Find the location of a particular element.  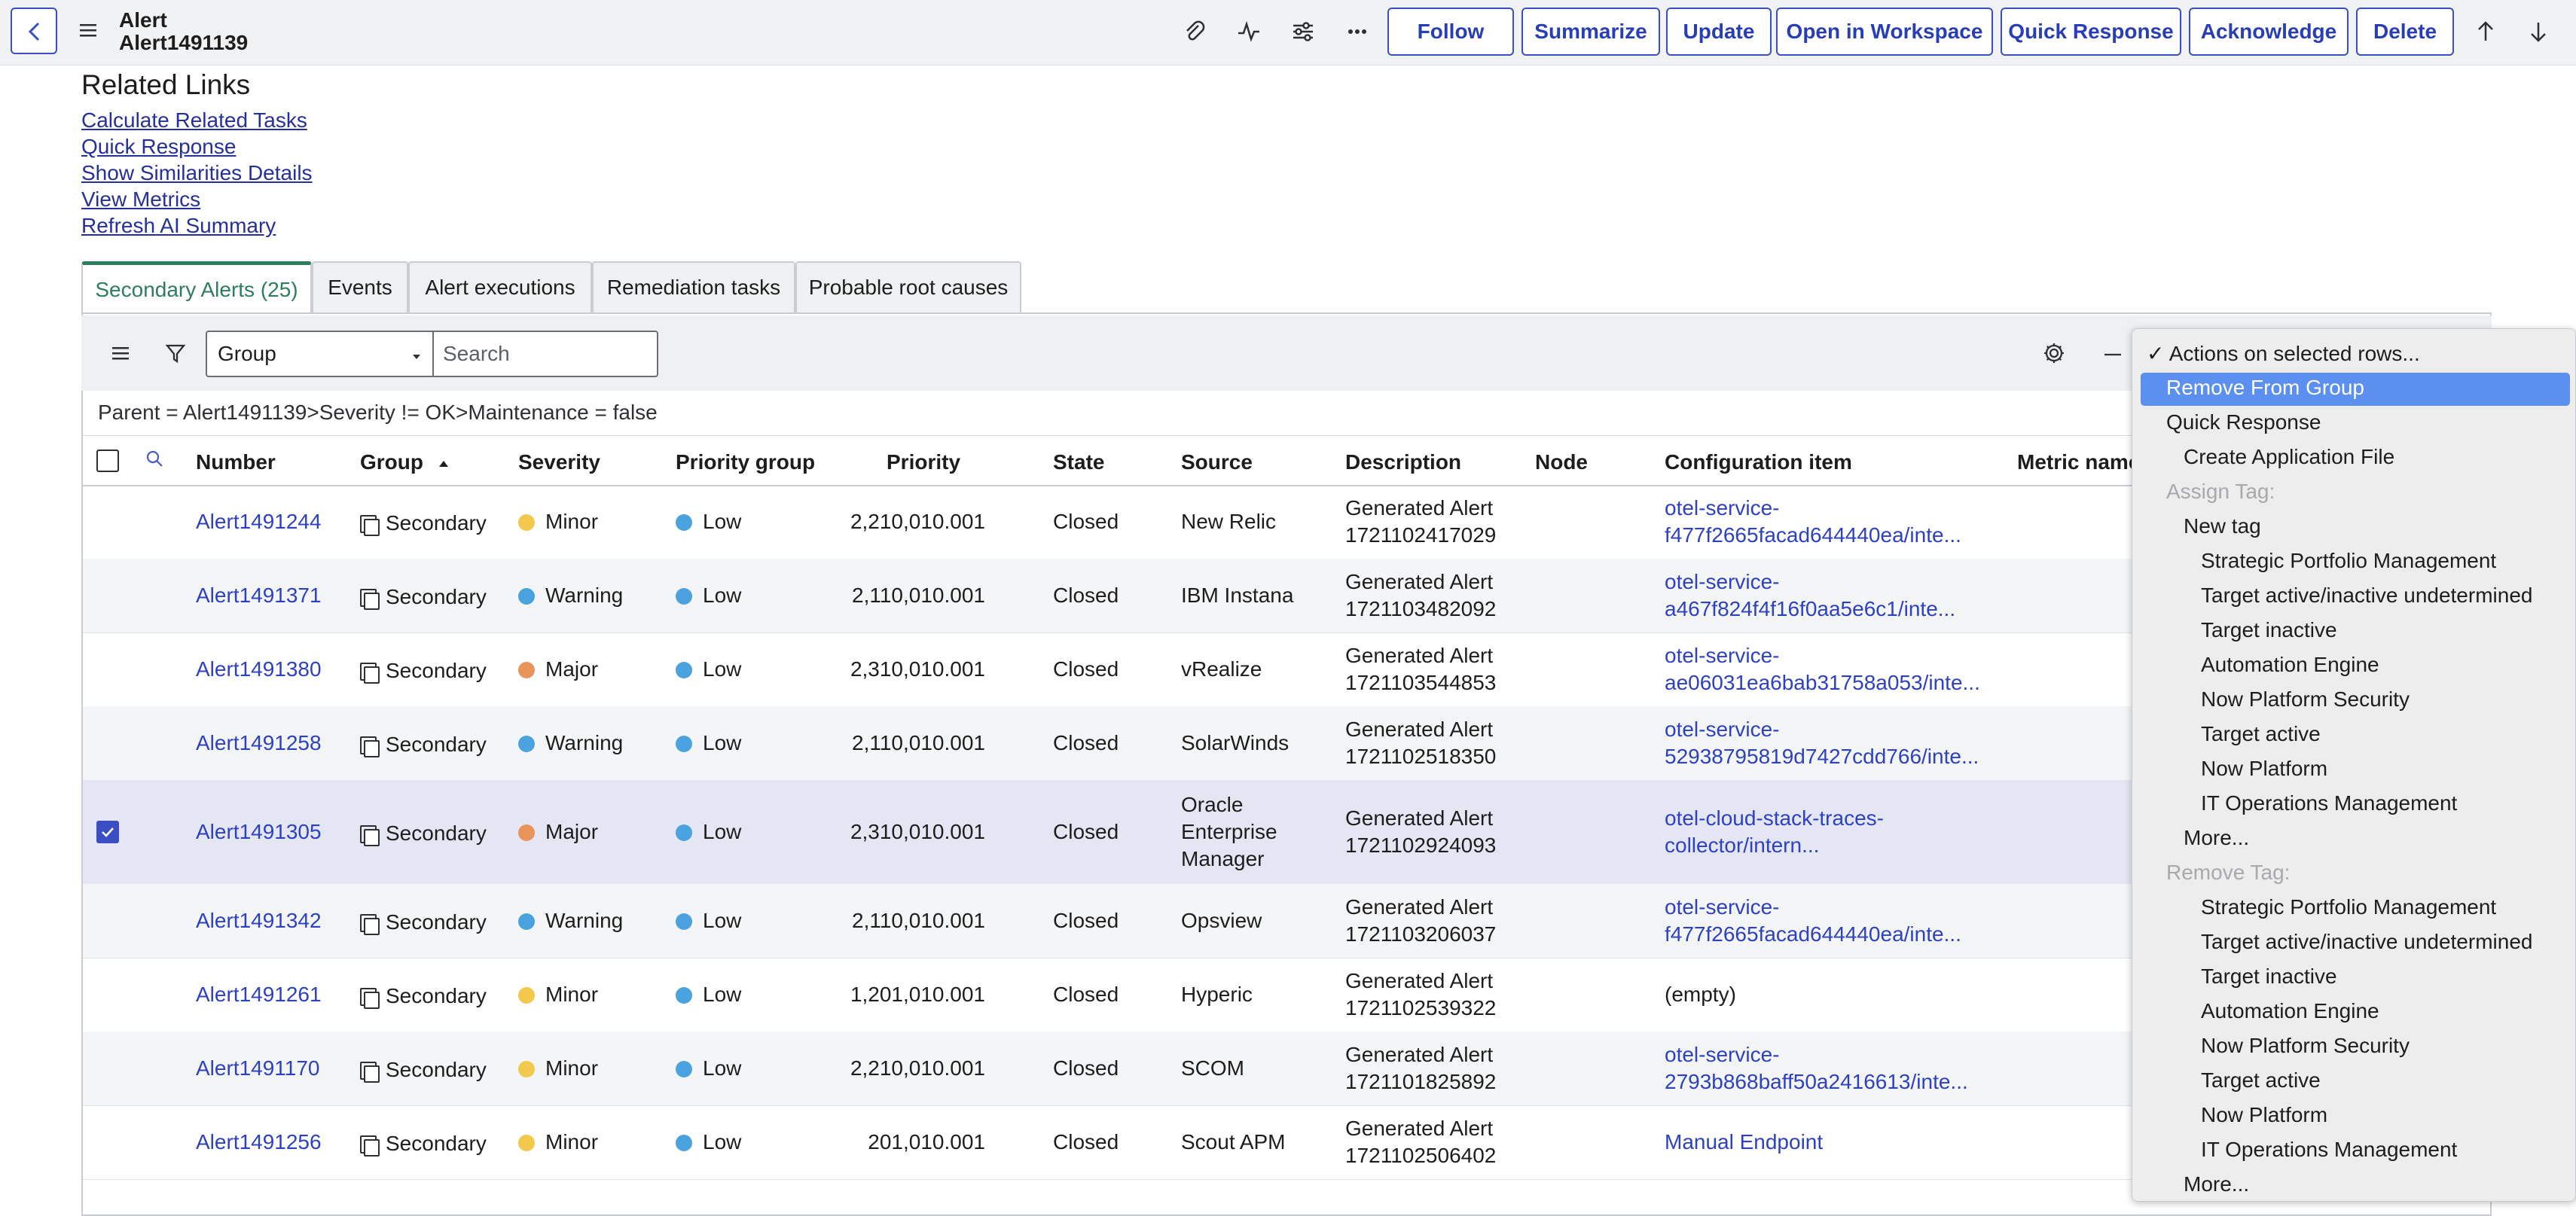

column-header-description: Description is located at coordinates (1403, 462).